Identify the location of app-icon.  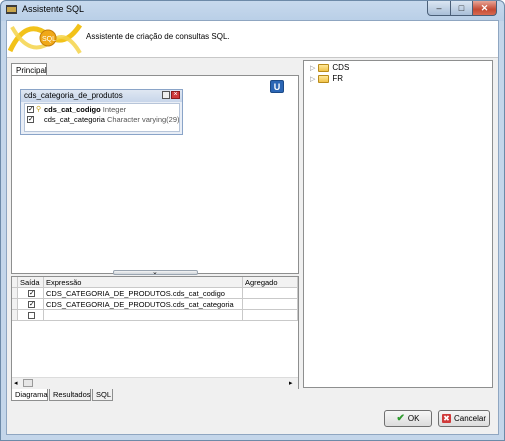
(11, 9).